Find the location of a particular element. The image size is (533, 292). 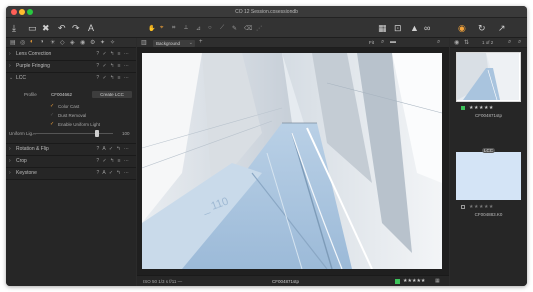

zoom-fit-label: Fit is located at coordinates (371, 42).